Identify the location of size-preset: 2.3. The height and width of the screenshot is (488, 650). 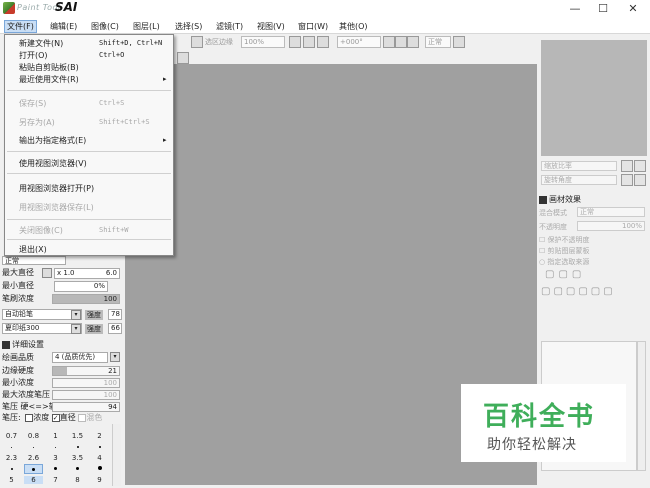
(11, 458).